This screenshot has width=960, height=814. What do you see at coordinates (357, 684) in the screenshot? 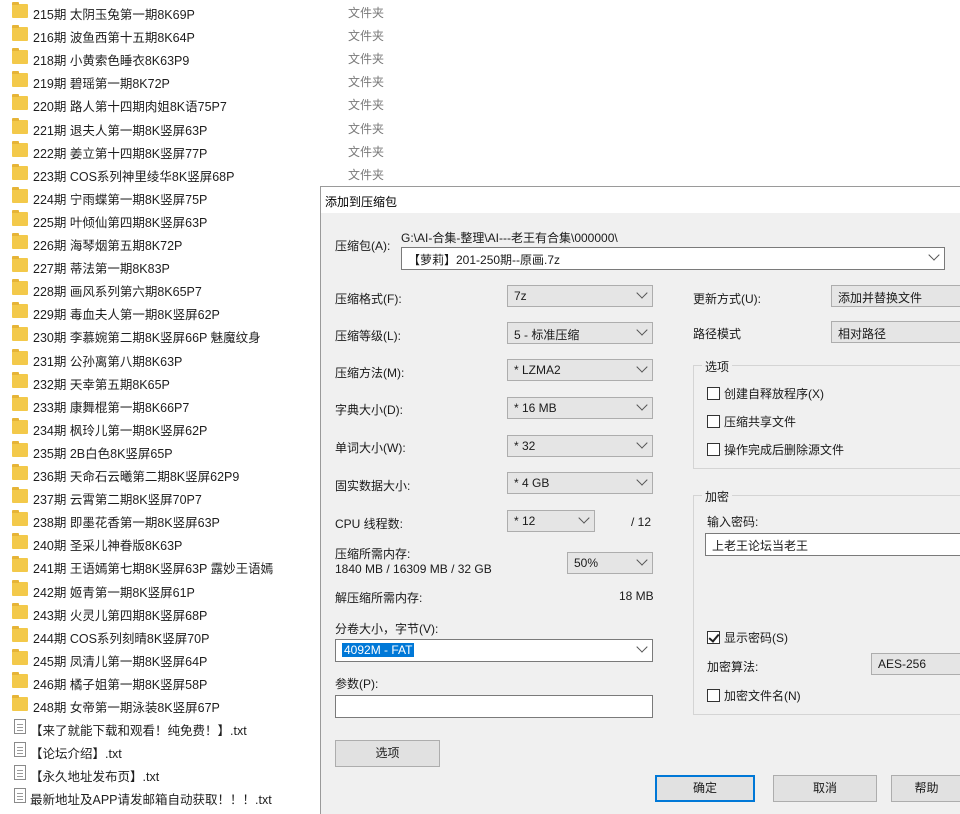
I see `params-label: 参数(P):` at bounding box center [357, 684].